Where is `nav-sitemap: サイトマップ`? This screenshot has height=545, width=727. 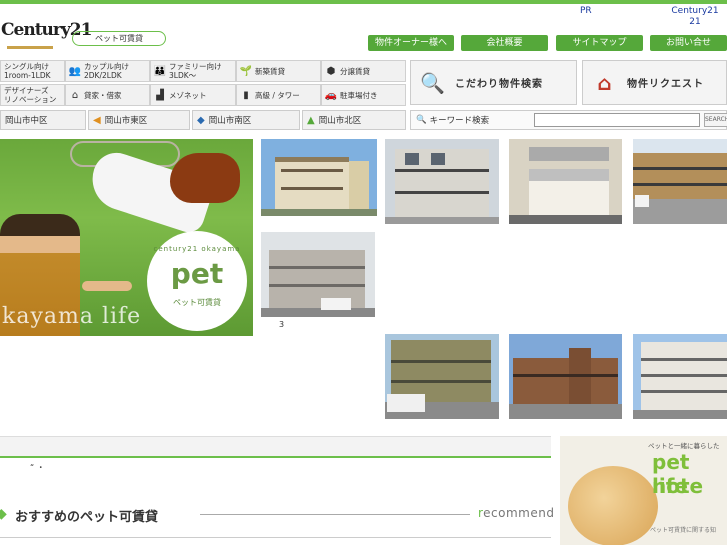
nav-sitemap: サイトマップ is located at coordinates (599, 43).